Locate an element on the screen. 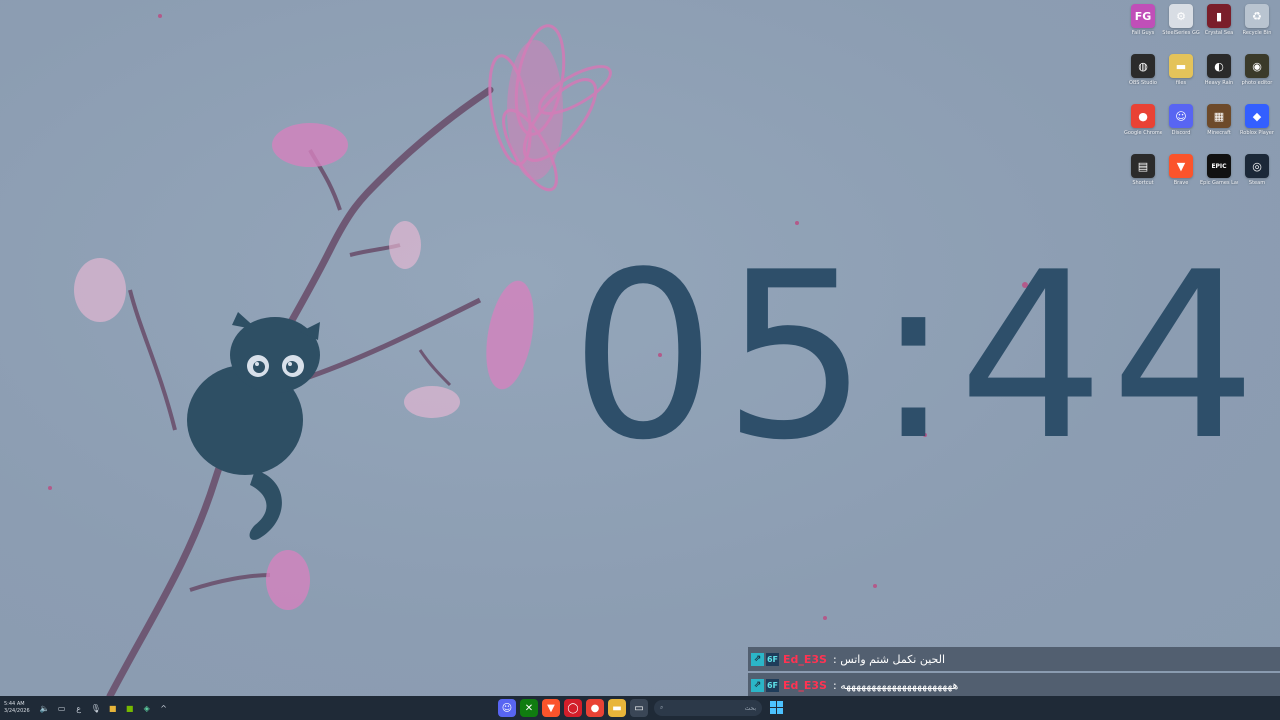  desktop-icon-label: Heavy Rain is located at coordinates (1219, 83).